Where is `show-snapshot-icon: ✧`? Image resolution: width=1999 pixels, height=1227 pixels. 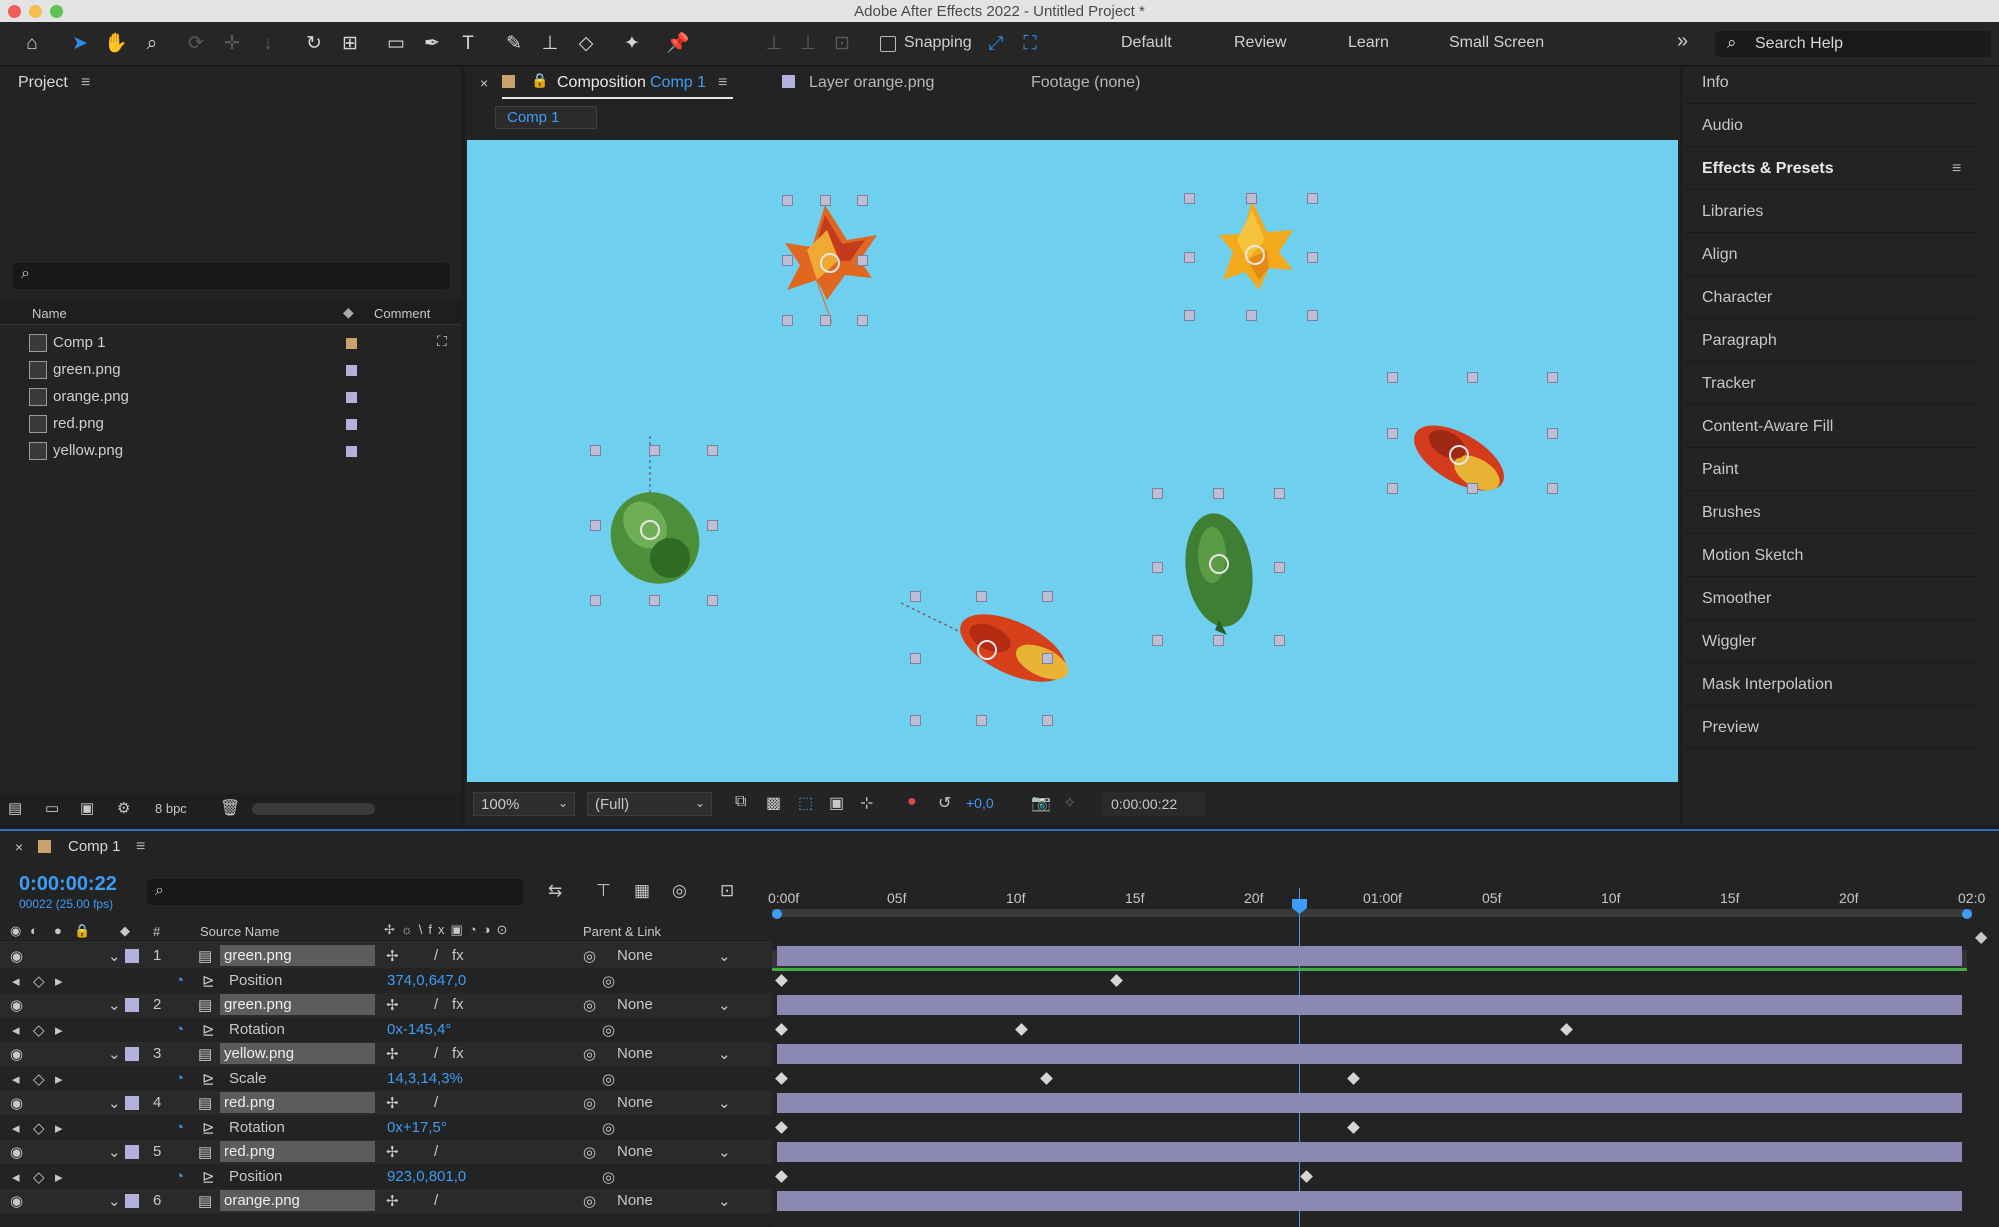
show-snapshot-icon: ✧ is located at coordinates (1069, 803).